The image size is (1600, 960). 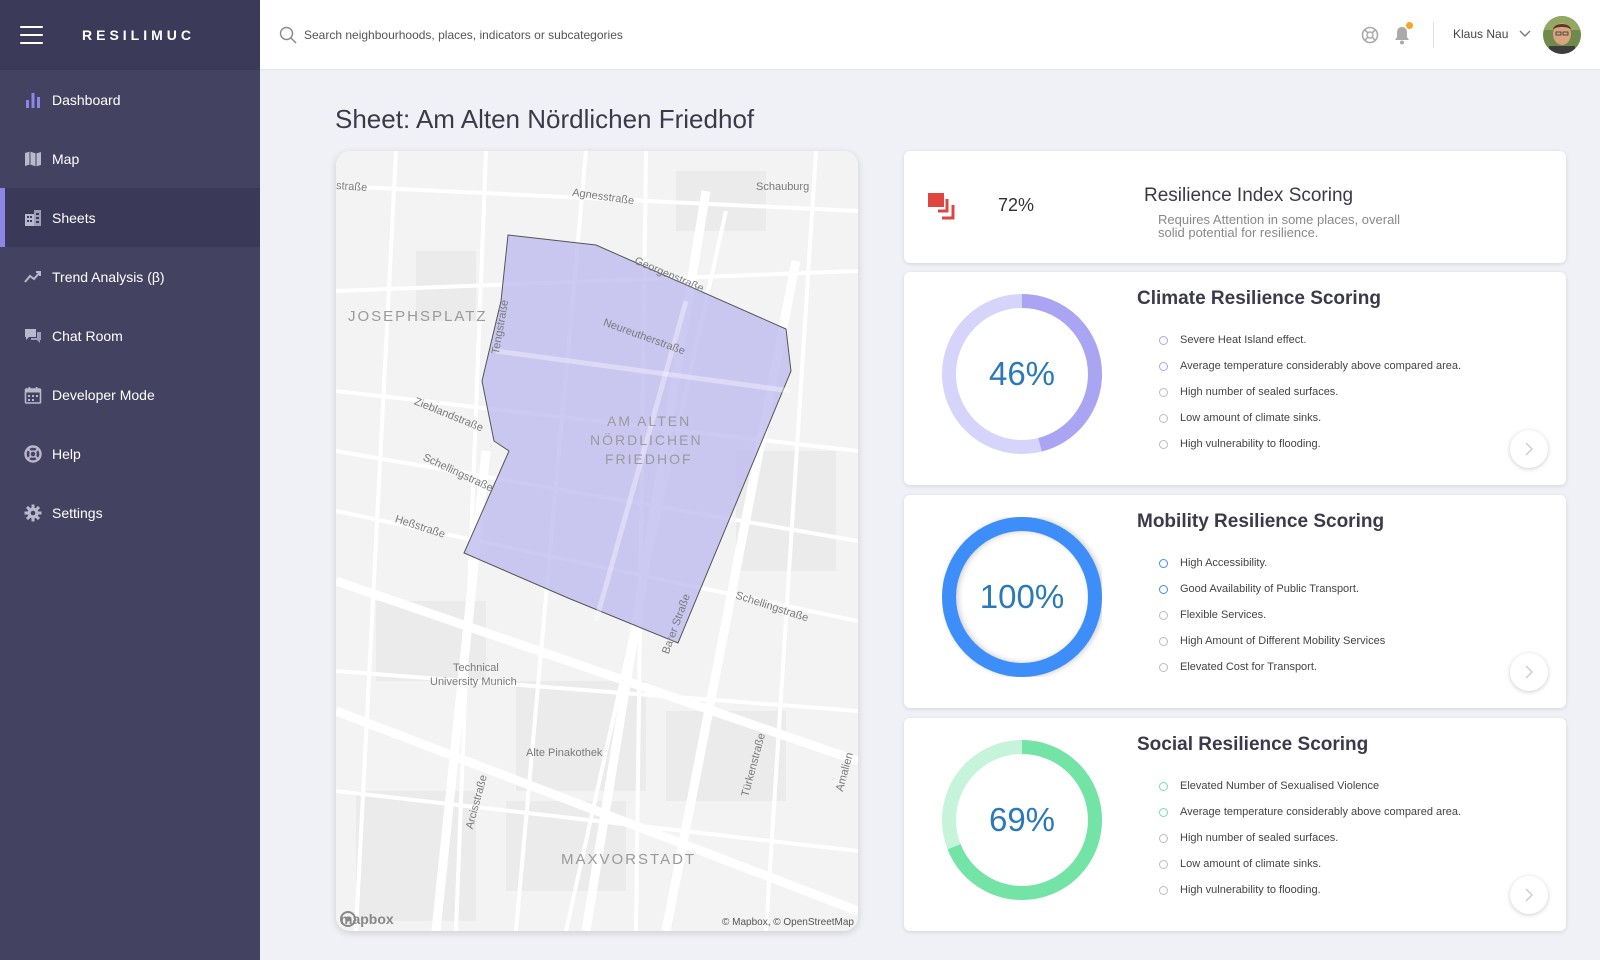 I want to click on list-item-text: Low amount of climate sinks., so click(x=1251, y=864).